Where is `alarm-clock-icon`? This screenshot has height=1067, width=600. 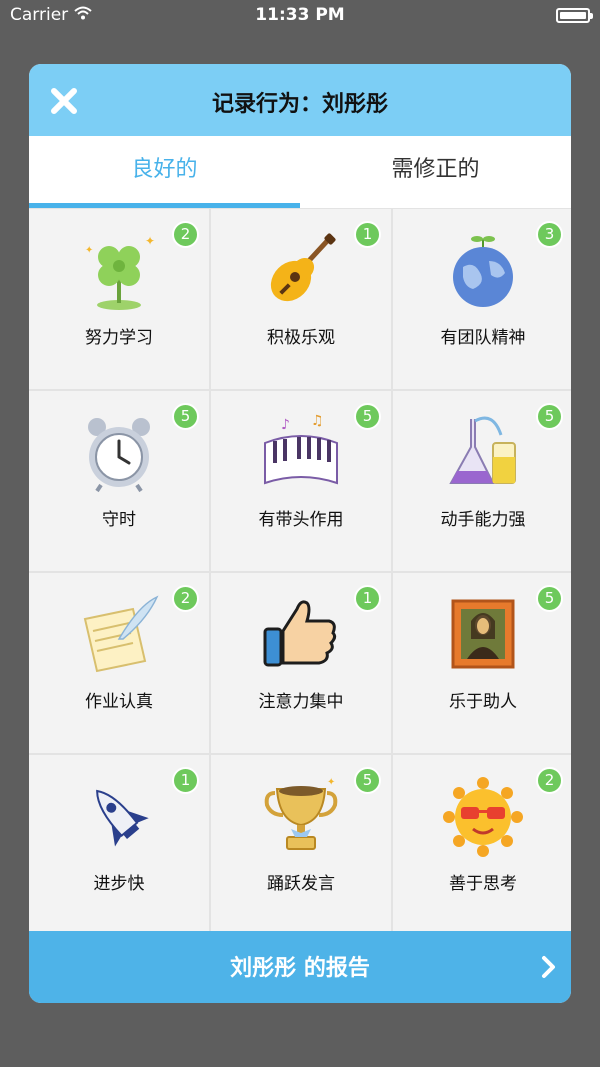 alarm-clock-icon is located at coordinates (119, 455).